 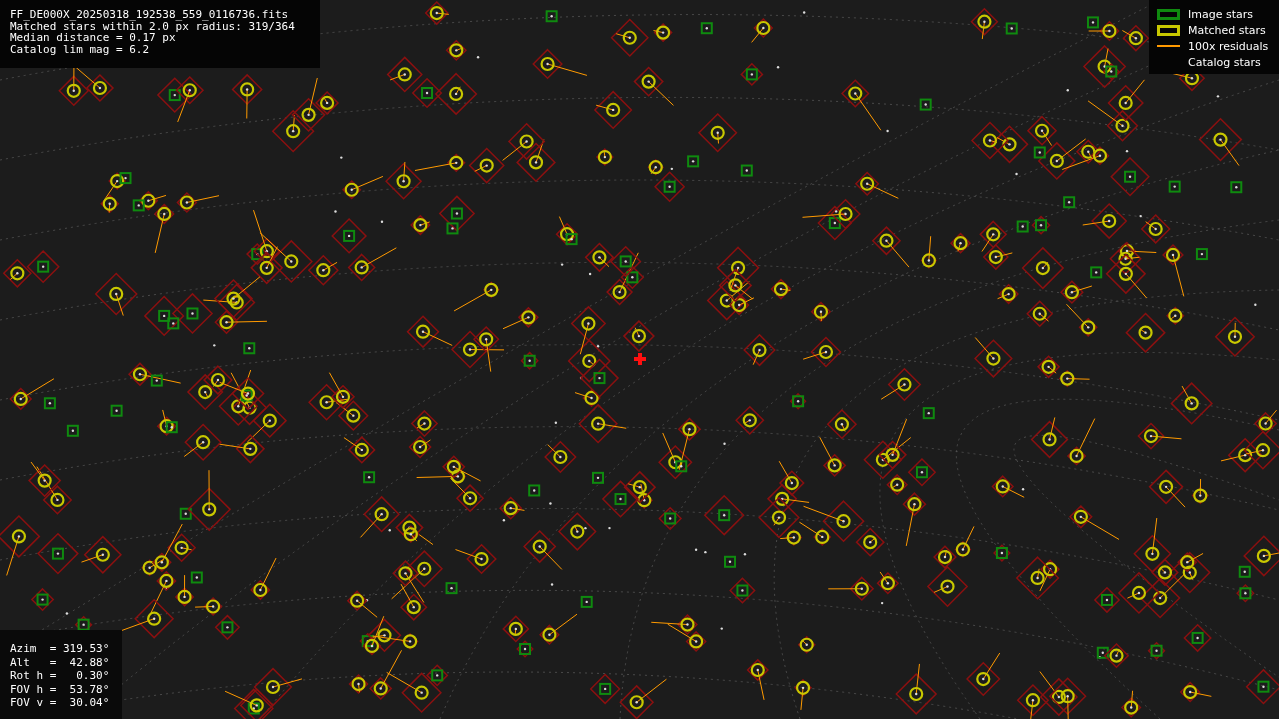 What do you see at coordinates (60, 676) in the screenshot?
I see `pointing-text: Rot h = 0.30°` at bounding box center [60, 676].